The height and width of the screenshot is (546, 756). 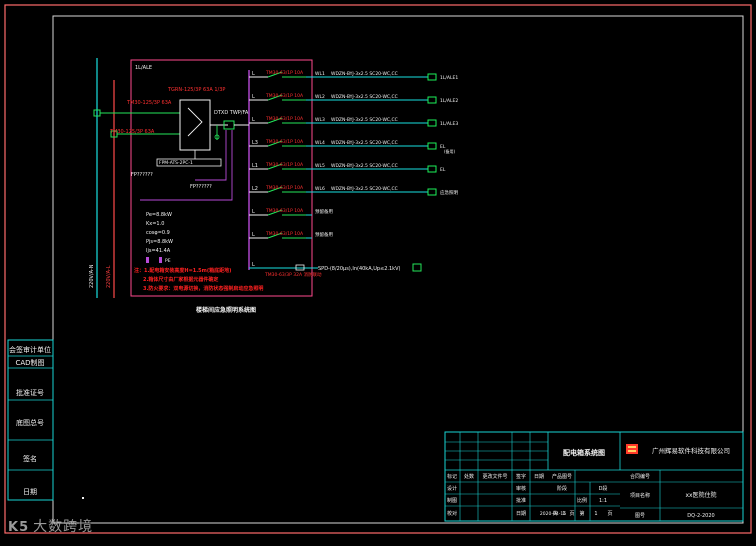 What do you see at coordinates (182, 270) in the screenshot?
I see `note-1: 注：1.配电箱安装高度H=1.5m(箱底距地)` at bounding box center [182, 270].